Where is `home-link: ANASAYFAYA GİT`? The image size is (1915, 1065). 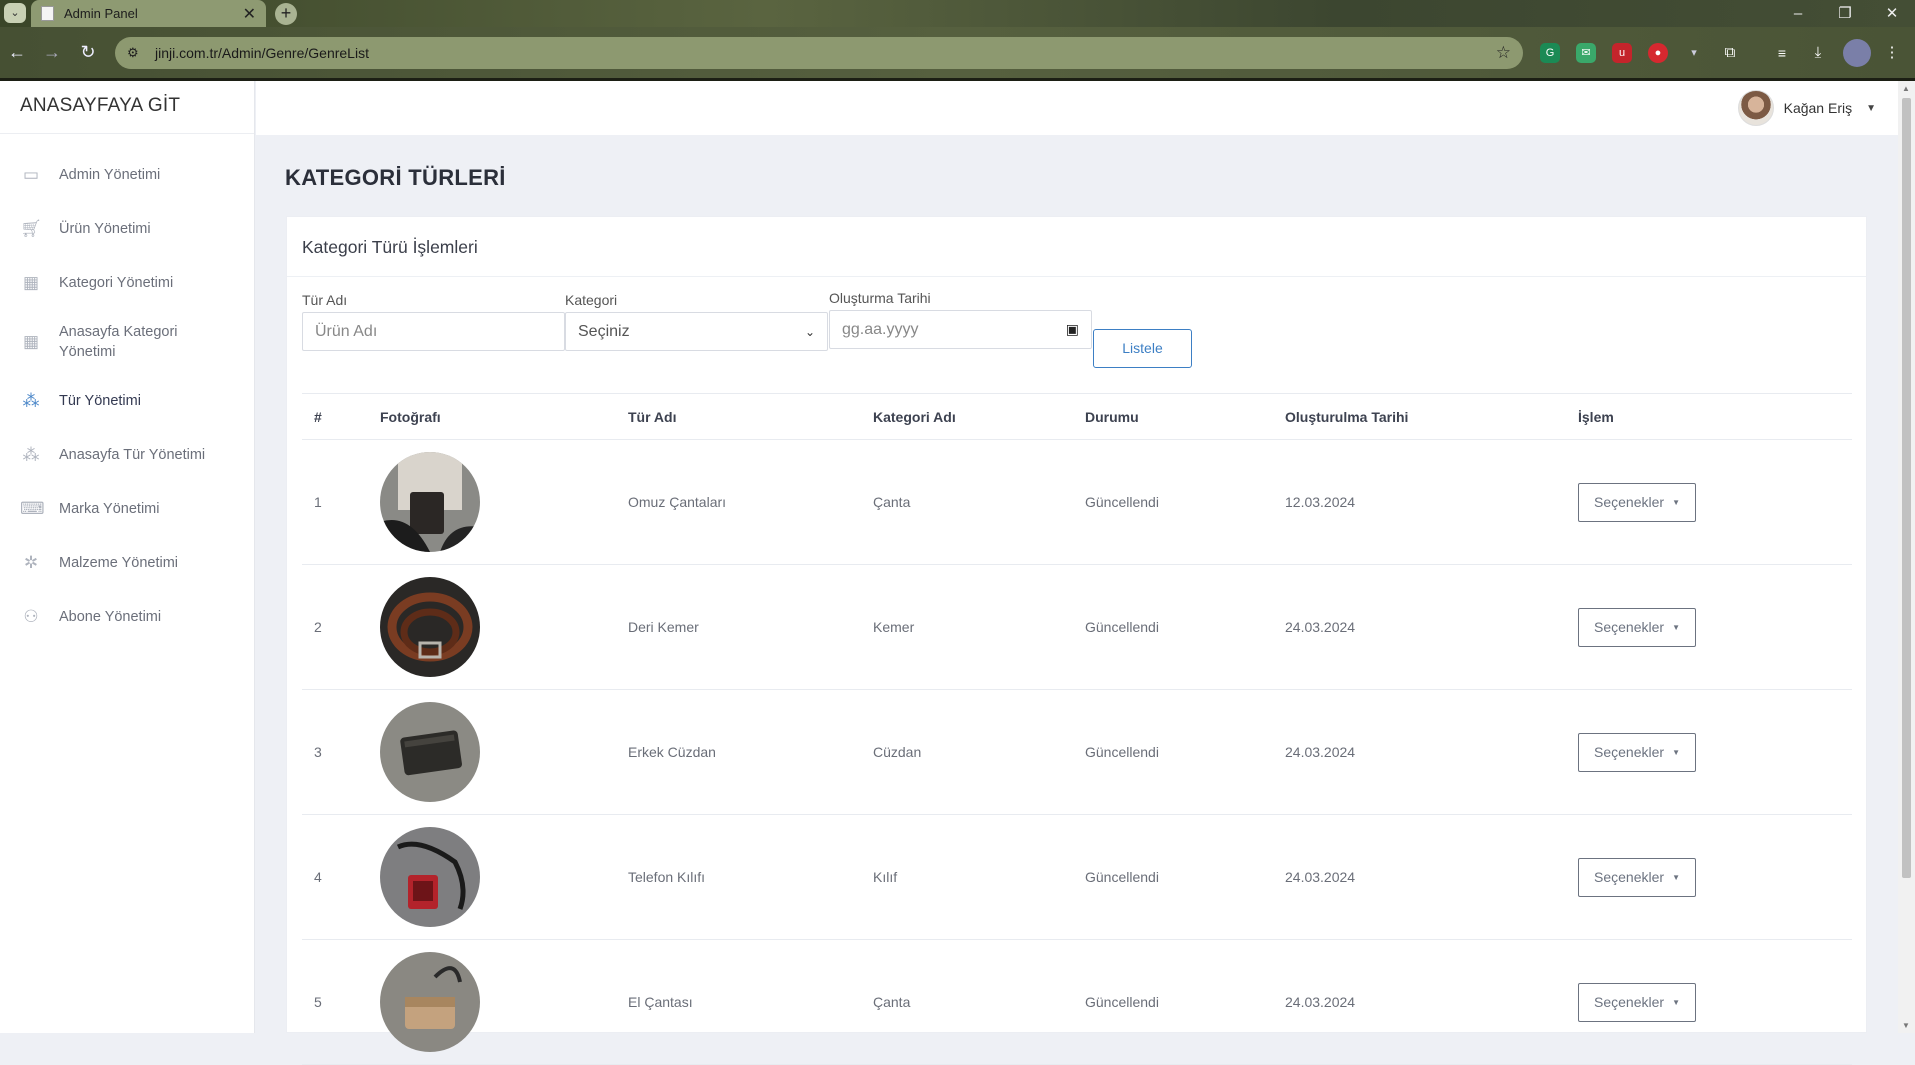
home-link: ANASAYFAYA GİT is located at coordinates (127, 107).